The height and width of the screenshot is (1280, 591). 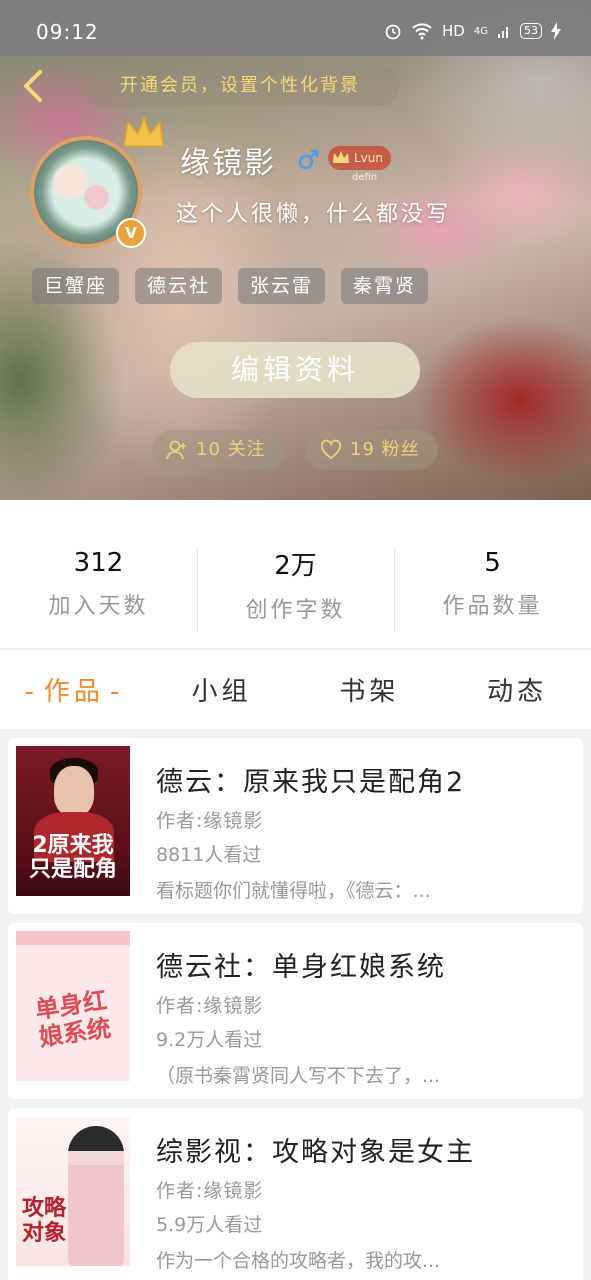 What do you see at coordinates (73, 821) in the screenshot?
I see `book-cover: 2原来我 只是配角` at bounding box center [73, 821].